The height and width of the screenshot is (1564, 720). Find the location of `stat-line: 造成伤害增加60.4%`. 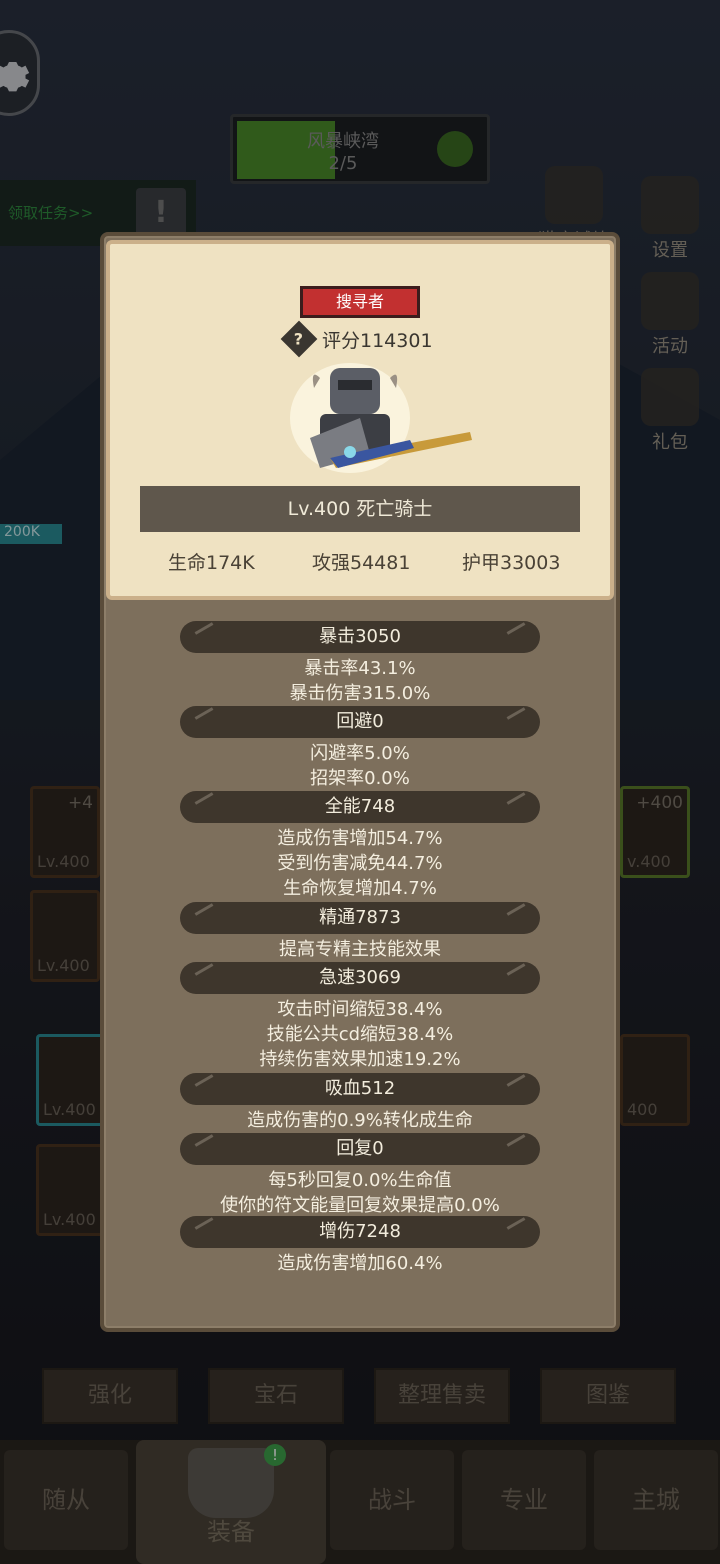

stat-line: 造成伤害增加60.4% is located at coordinates (360, 1263).